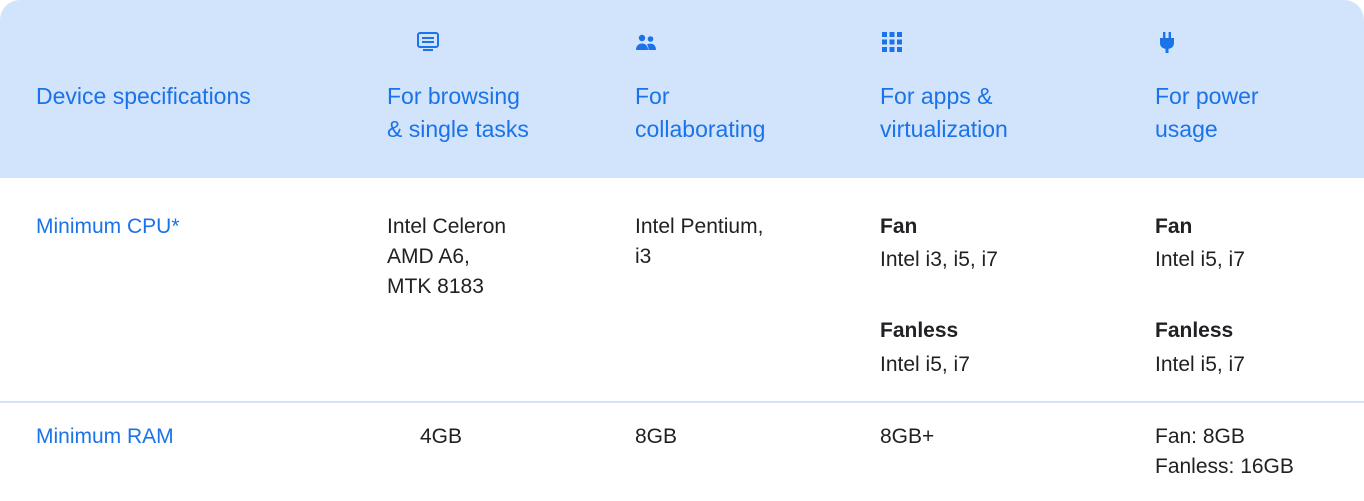  What do you see at coordinates (919, 330) in the screenshot?
I see `cpu-apps-fanless-title: Fanless` at bounding box center [919, 330].